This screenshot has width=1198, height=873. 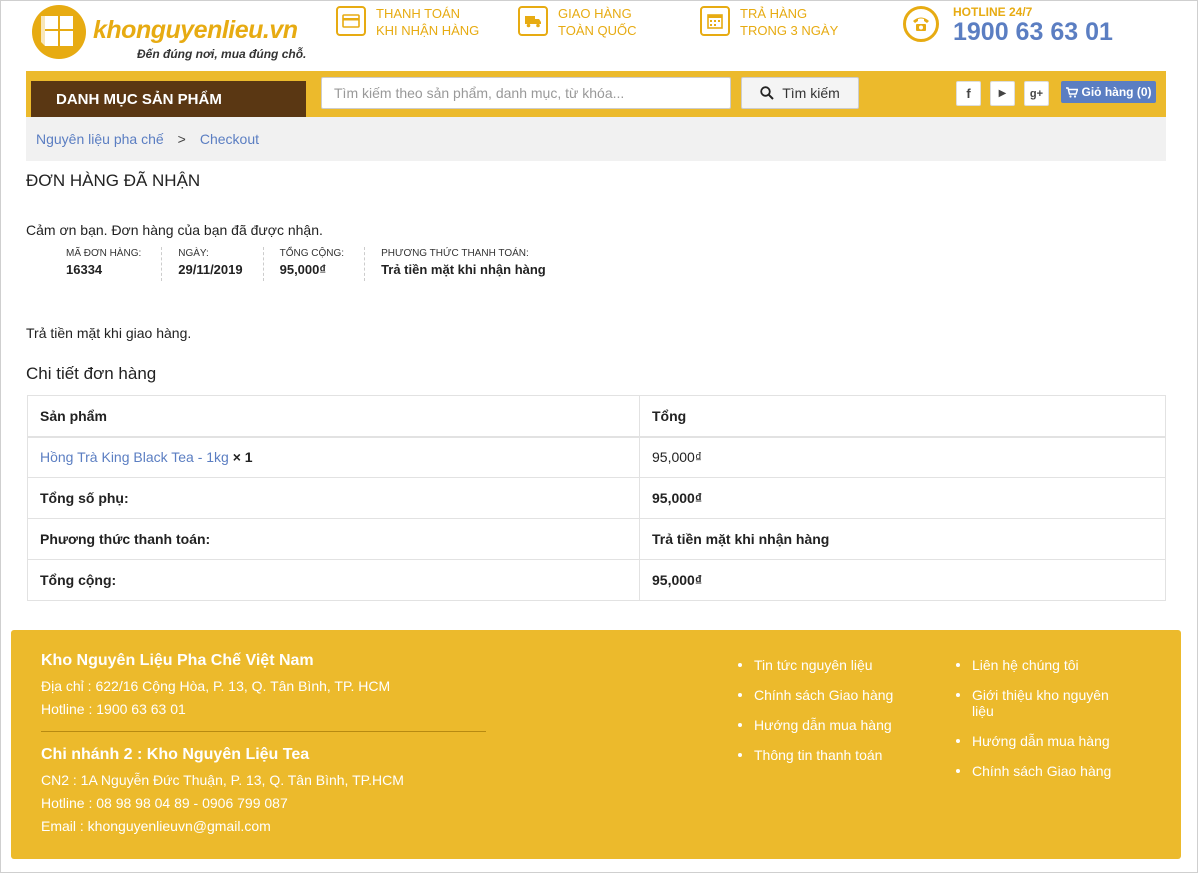 What do you see at coordinates (921, 24) in the screenshot?
I see `phone-icon` at bounding box center [921, 24].